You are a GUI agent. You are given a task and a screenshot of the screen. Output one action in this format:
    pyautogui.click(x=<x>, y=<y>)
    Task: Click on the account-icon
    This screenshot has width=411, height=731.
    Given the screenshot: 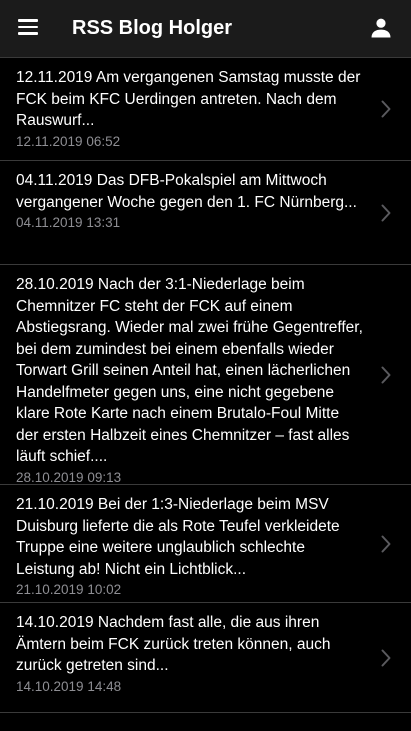 What is the action you would take?
    pyautogui.click(x=381, y=28)
    